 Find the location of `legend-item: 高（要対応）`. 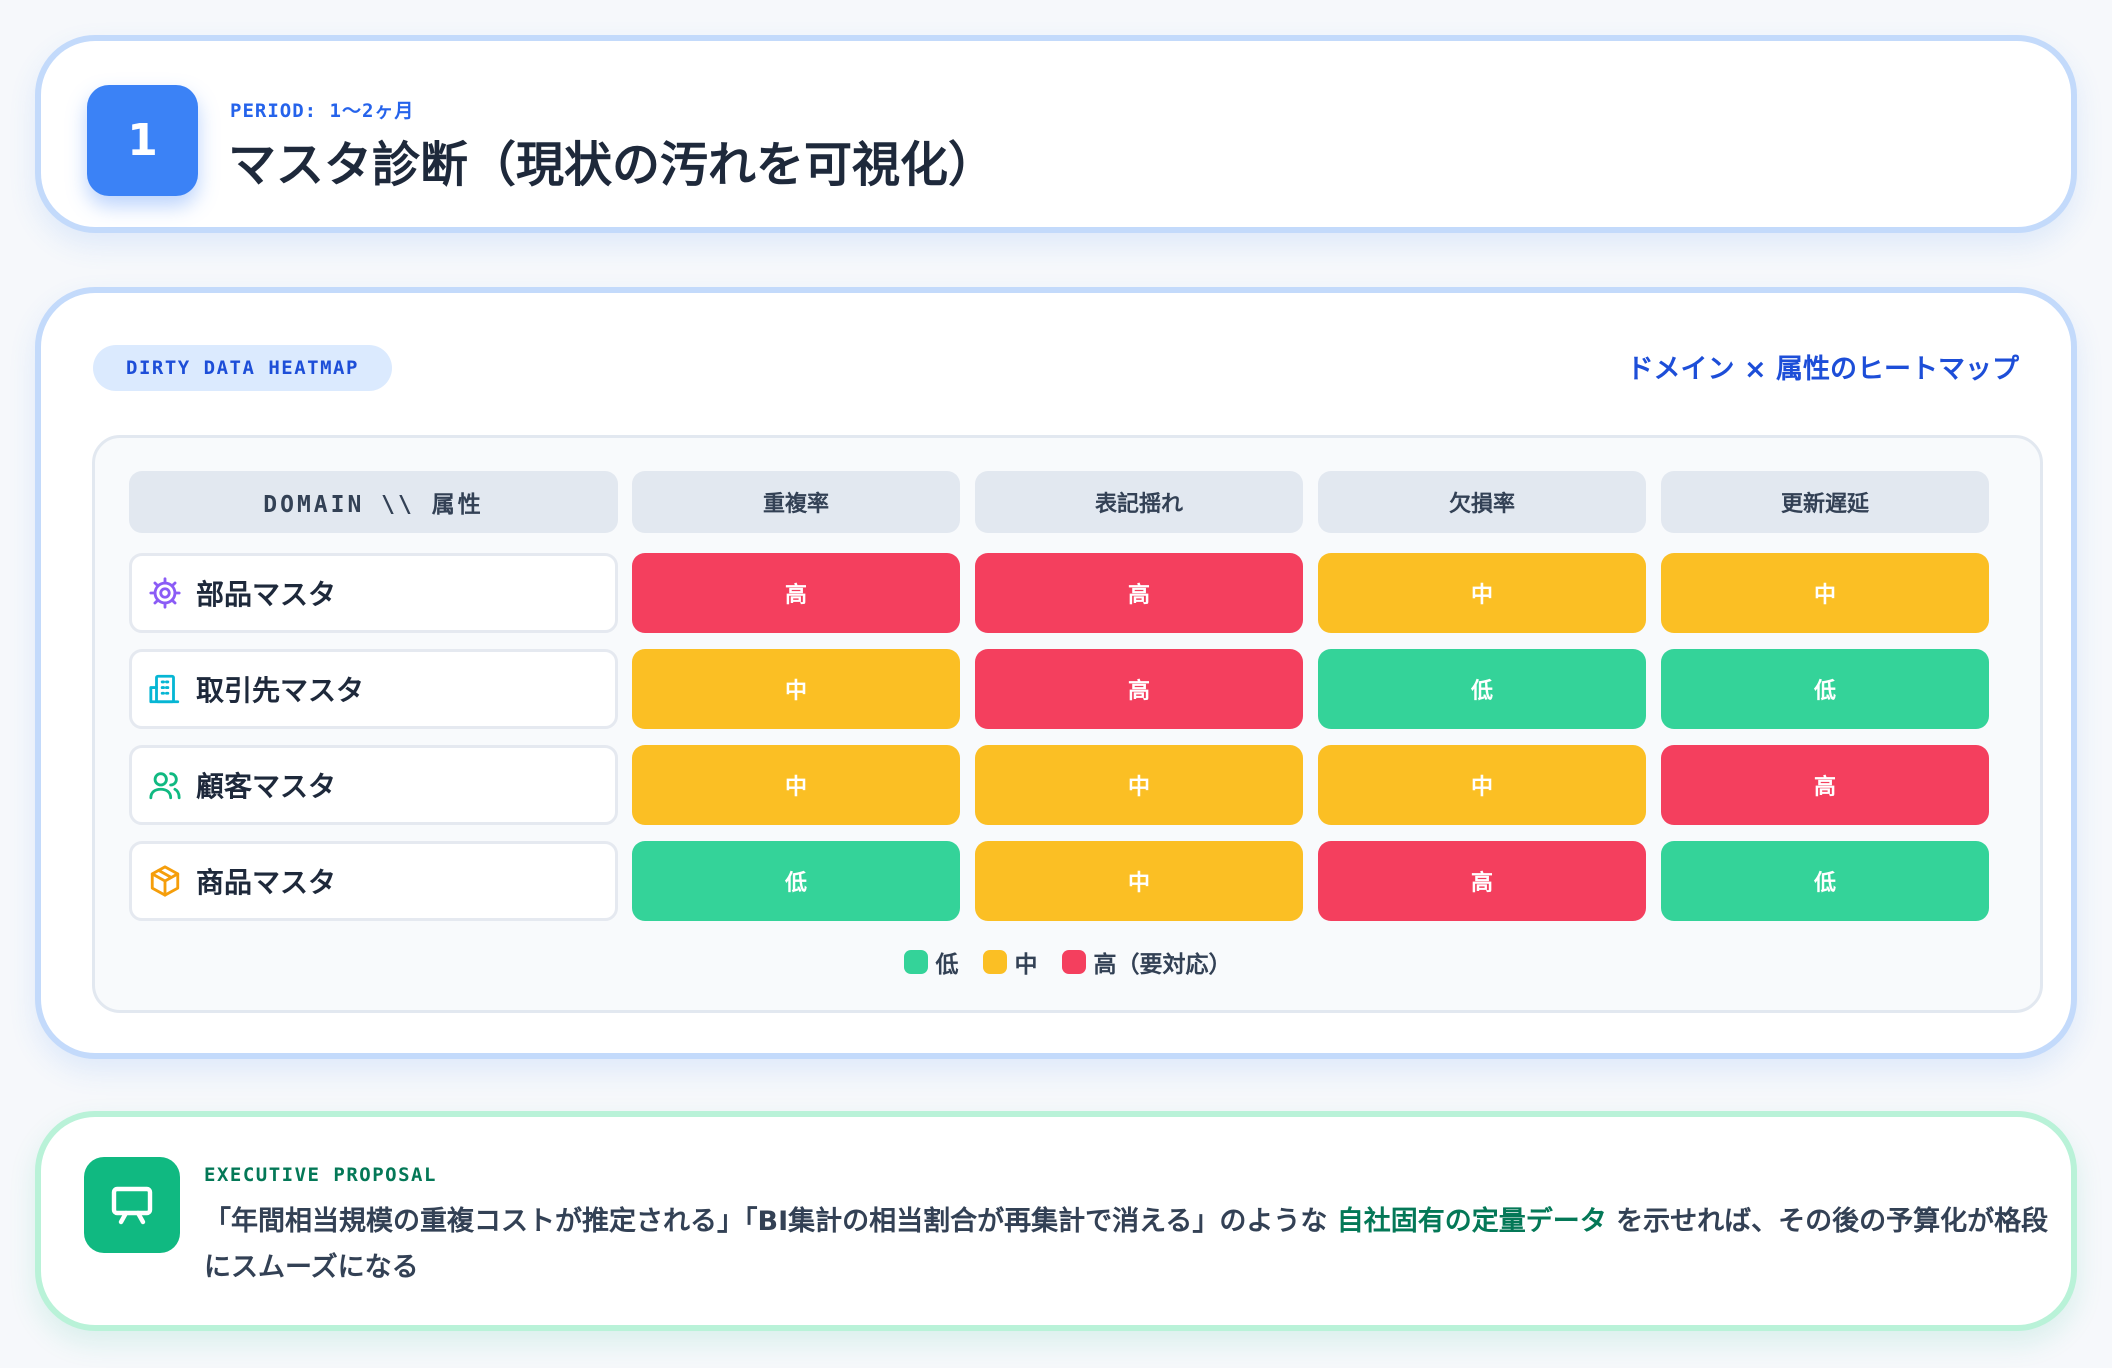

legend-item: 高（要対応） is located at coordinates (1146, 962).